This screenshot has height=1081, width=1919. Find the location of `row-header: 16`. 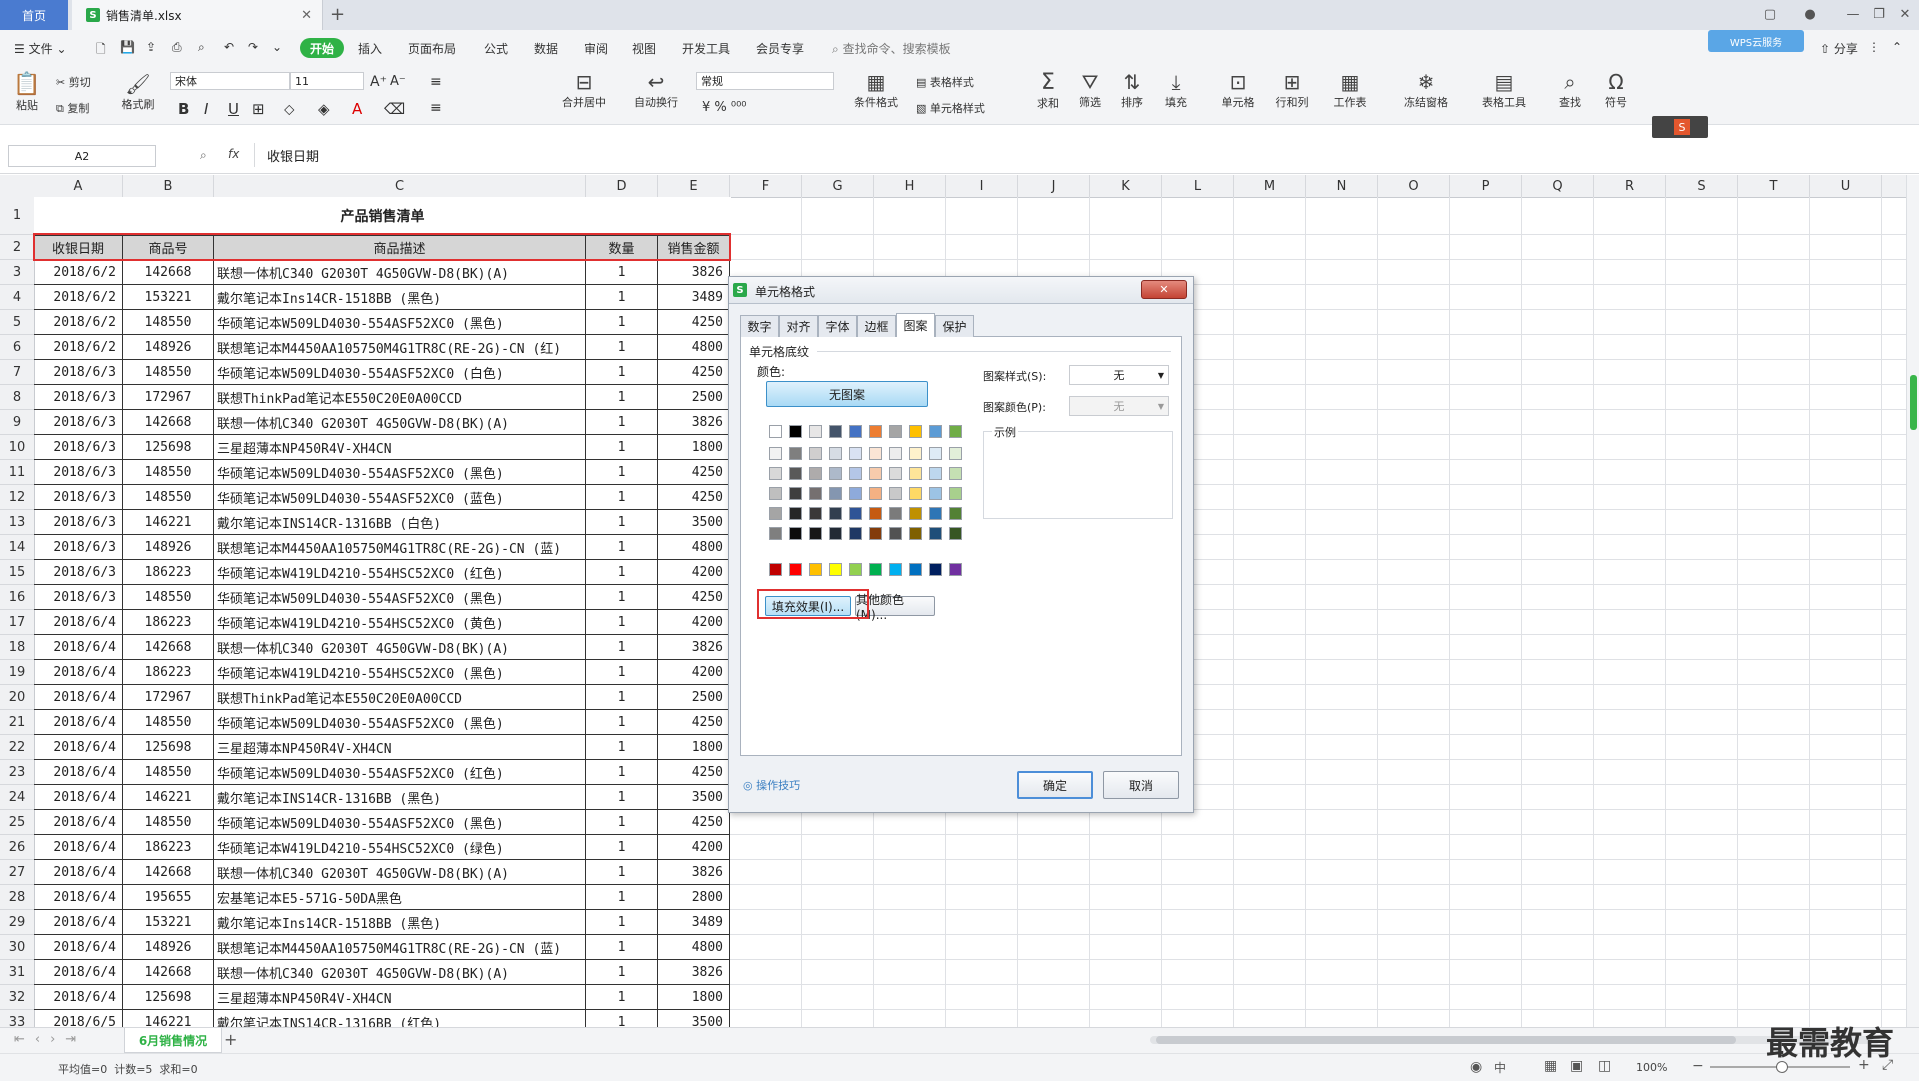

row-header: 16 is located at coordinates (17, 597).